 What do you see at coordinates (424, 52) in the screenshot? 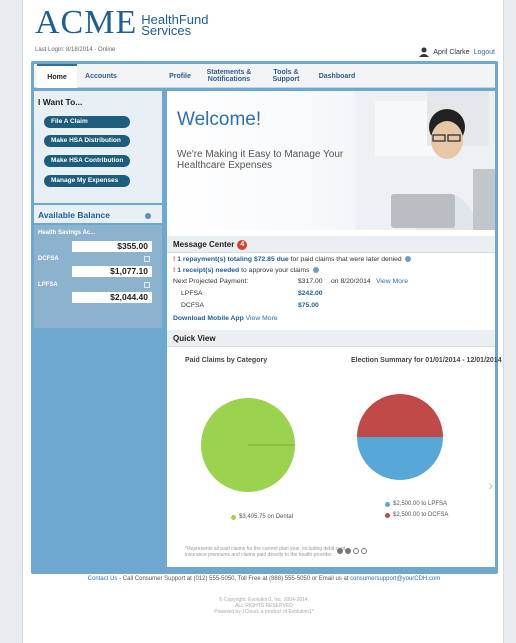
I see `user-icon` at bounding box center [424, 52].